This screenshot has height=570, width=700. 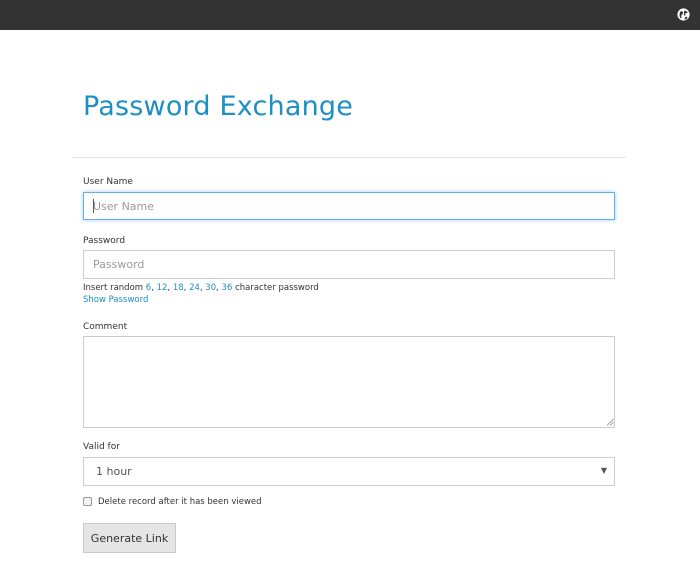 What do you see at coordinates (349, 382) in the screenshot?
I see `comment-textarea` at bounding box center [349, 382].